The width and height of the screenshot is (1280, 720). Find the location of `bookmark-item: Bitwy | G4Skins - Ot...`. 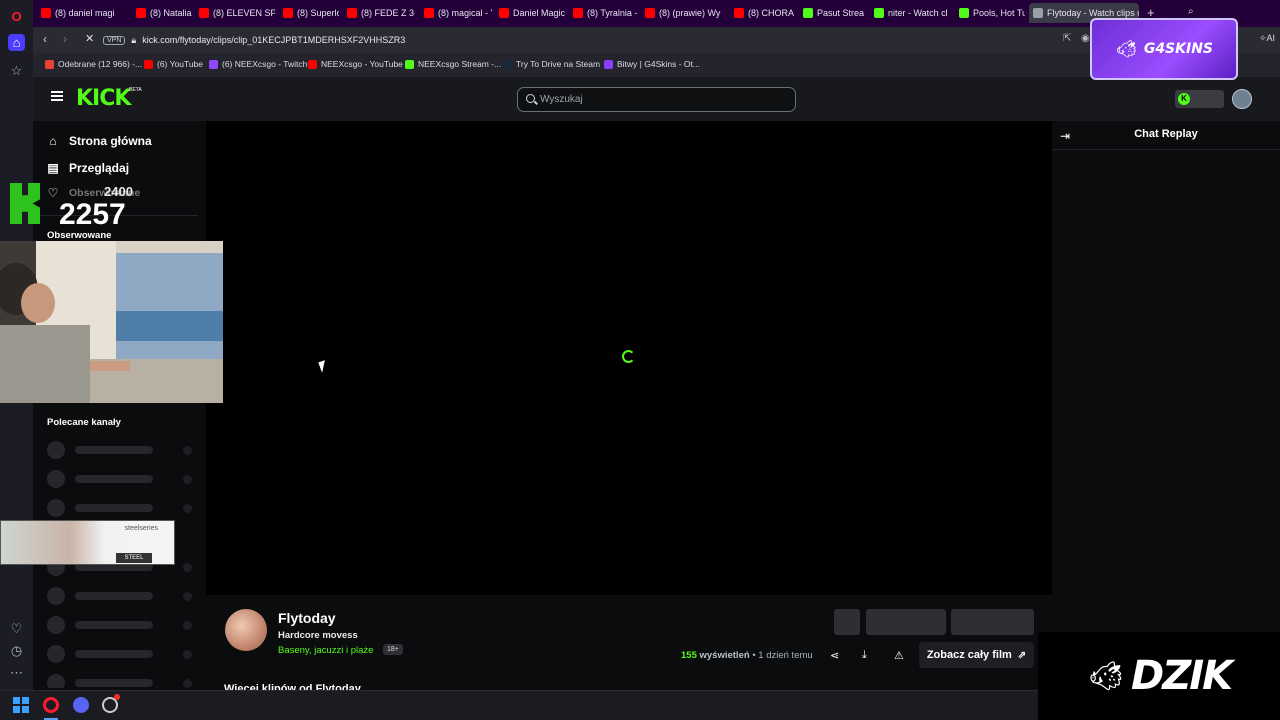

bookmark-item: Bitwy | G4Skins - Ot... is located at coordinates (652, 64).